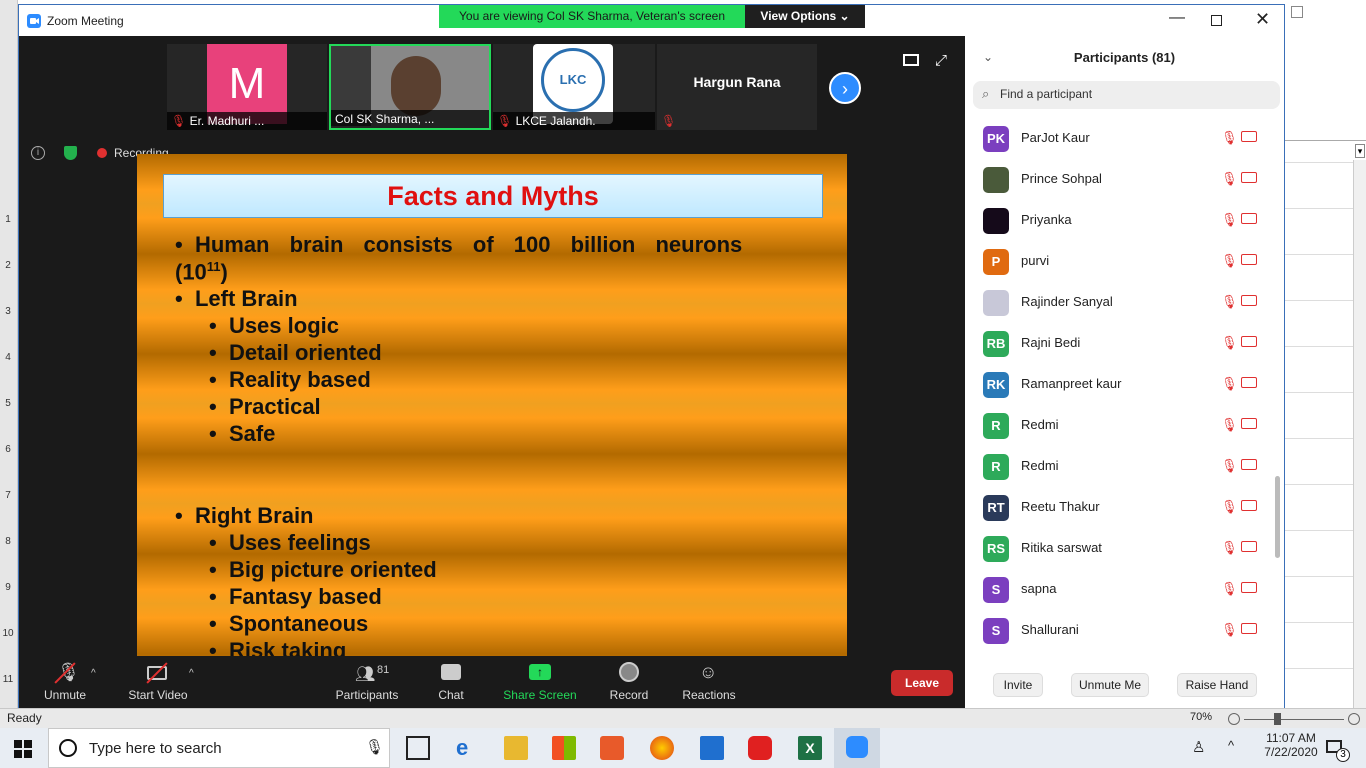 This screenshot has width=1366, height=768. I want to click on panel-scrollbar, so click(1277, 517).